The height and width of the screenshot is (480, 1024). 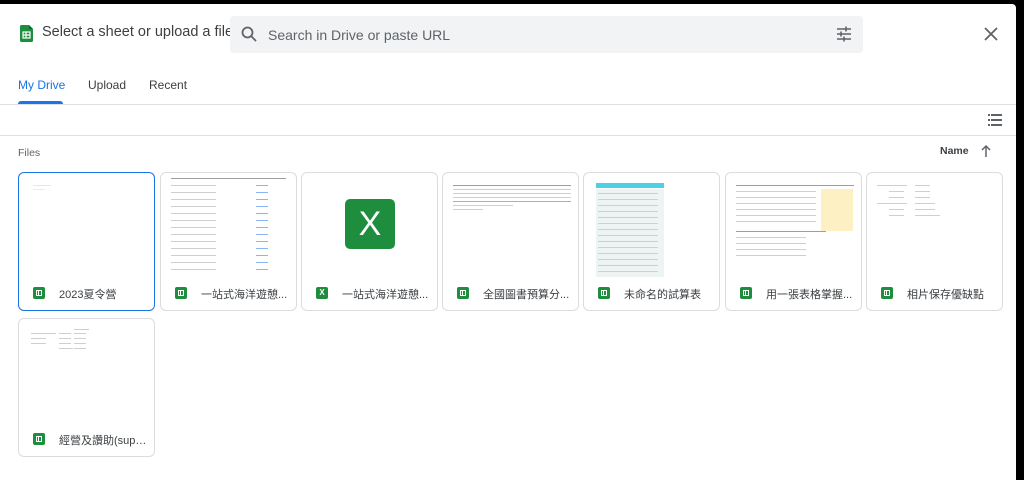 I want to click on file-card-footer: 相片保存優缺點, so click(x=934, y=293).